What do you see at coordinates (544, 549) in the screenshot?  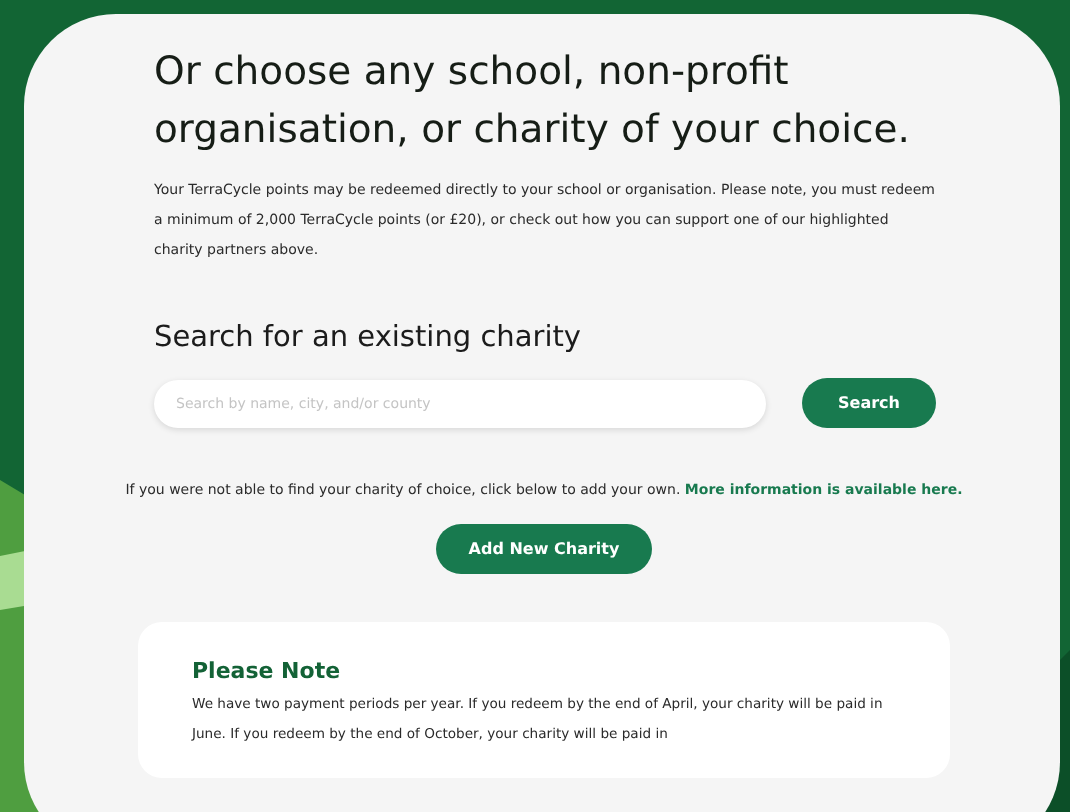 I see `add-charity-button: Add New Charity` at bounding box center [544, 549].